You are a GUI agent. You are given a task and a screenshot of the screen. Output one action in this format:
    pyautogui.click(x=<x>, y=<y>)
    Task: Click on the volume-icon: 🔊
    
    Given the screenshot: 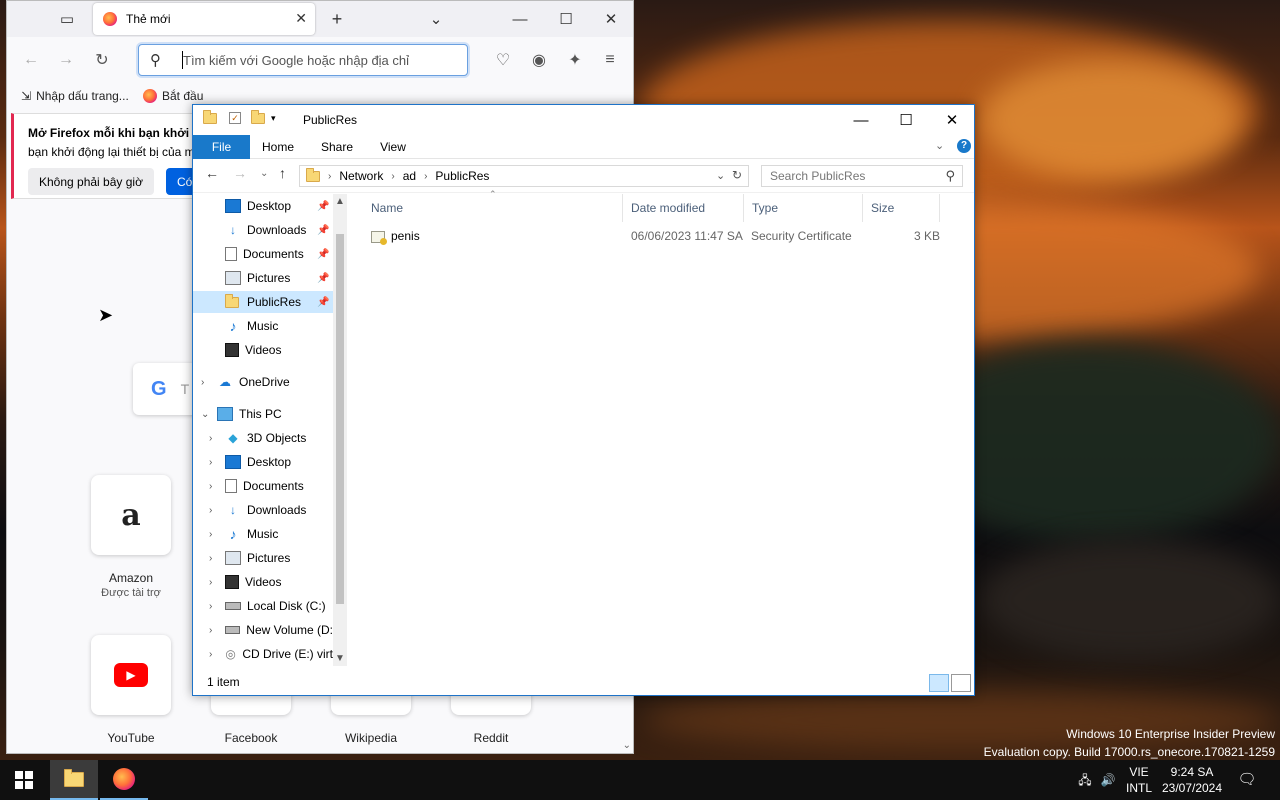 What is the action you would take?
    pyautogui.click(x=1108, y=780)
    